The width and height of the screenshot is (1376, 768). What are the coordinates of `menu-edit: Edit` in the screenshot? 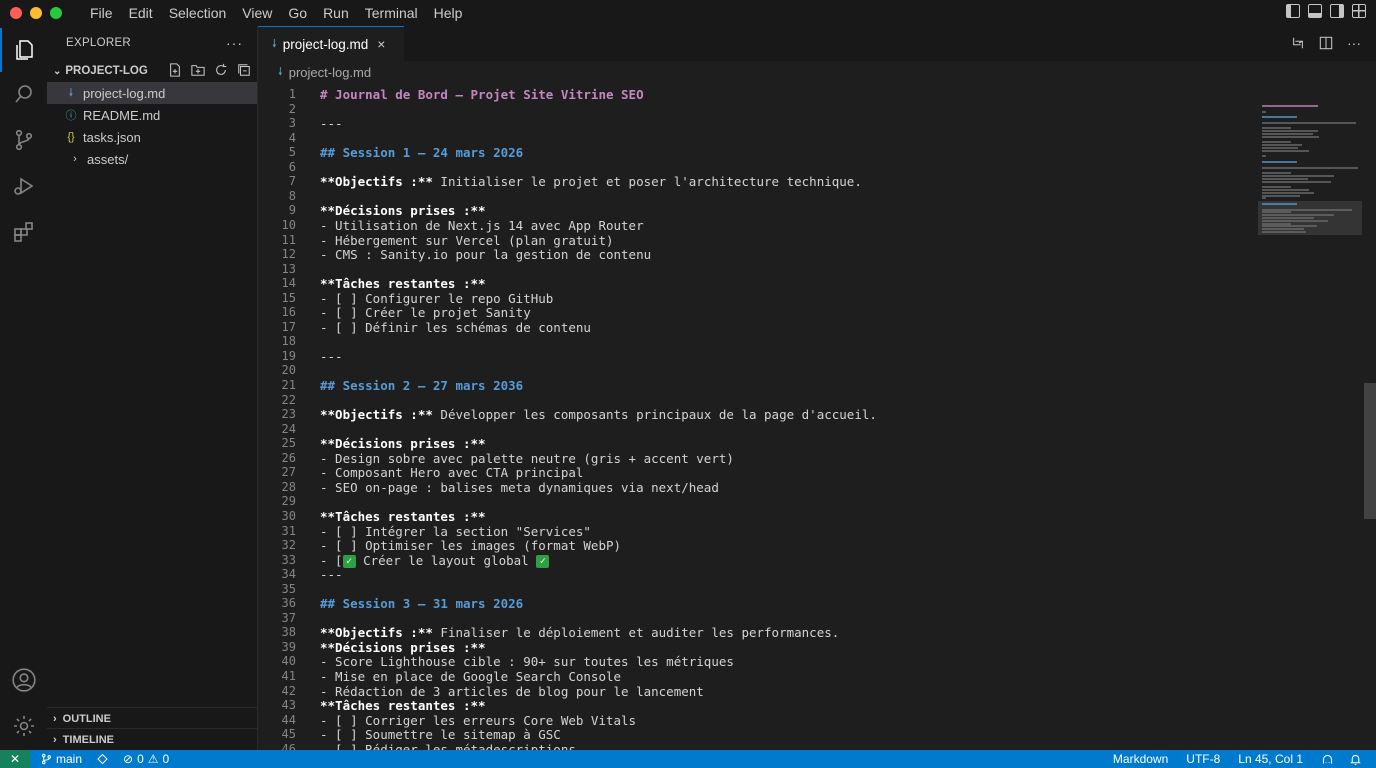 It's located at (141, 13).